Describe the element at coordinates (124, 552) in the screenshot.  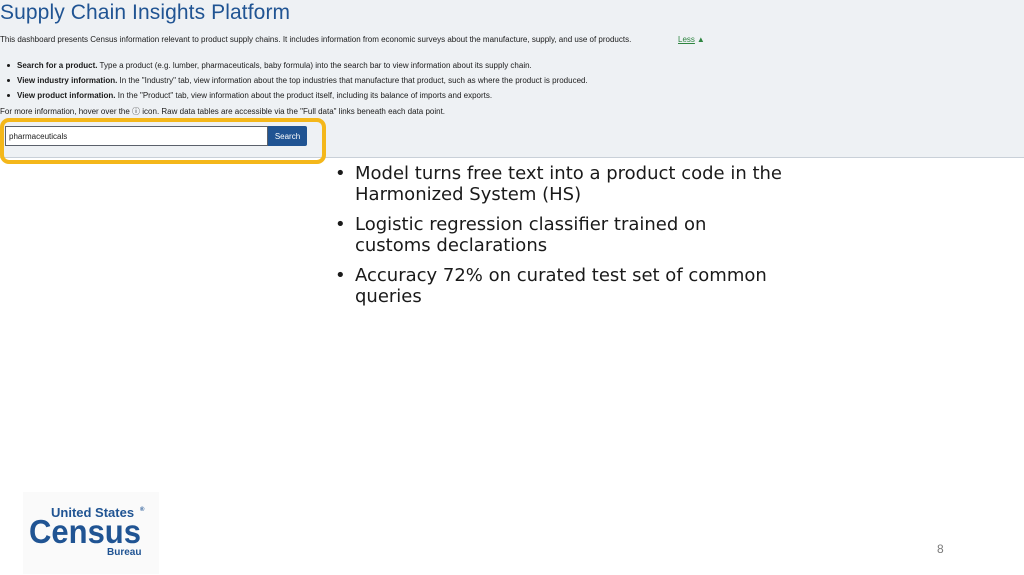
I see `logo-line-3: Bureau` at that location.